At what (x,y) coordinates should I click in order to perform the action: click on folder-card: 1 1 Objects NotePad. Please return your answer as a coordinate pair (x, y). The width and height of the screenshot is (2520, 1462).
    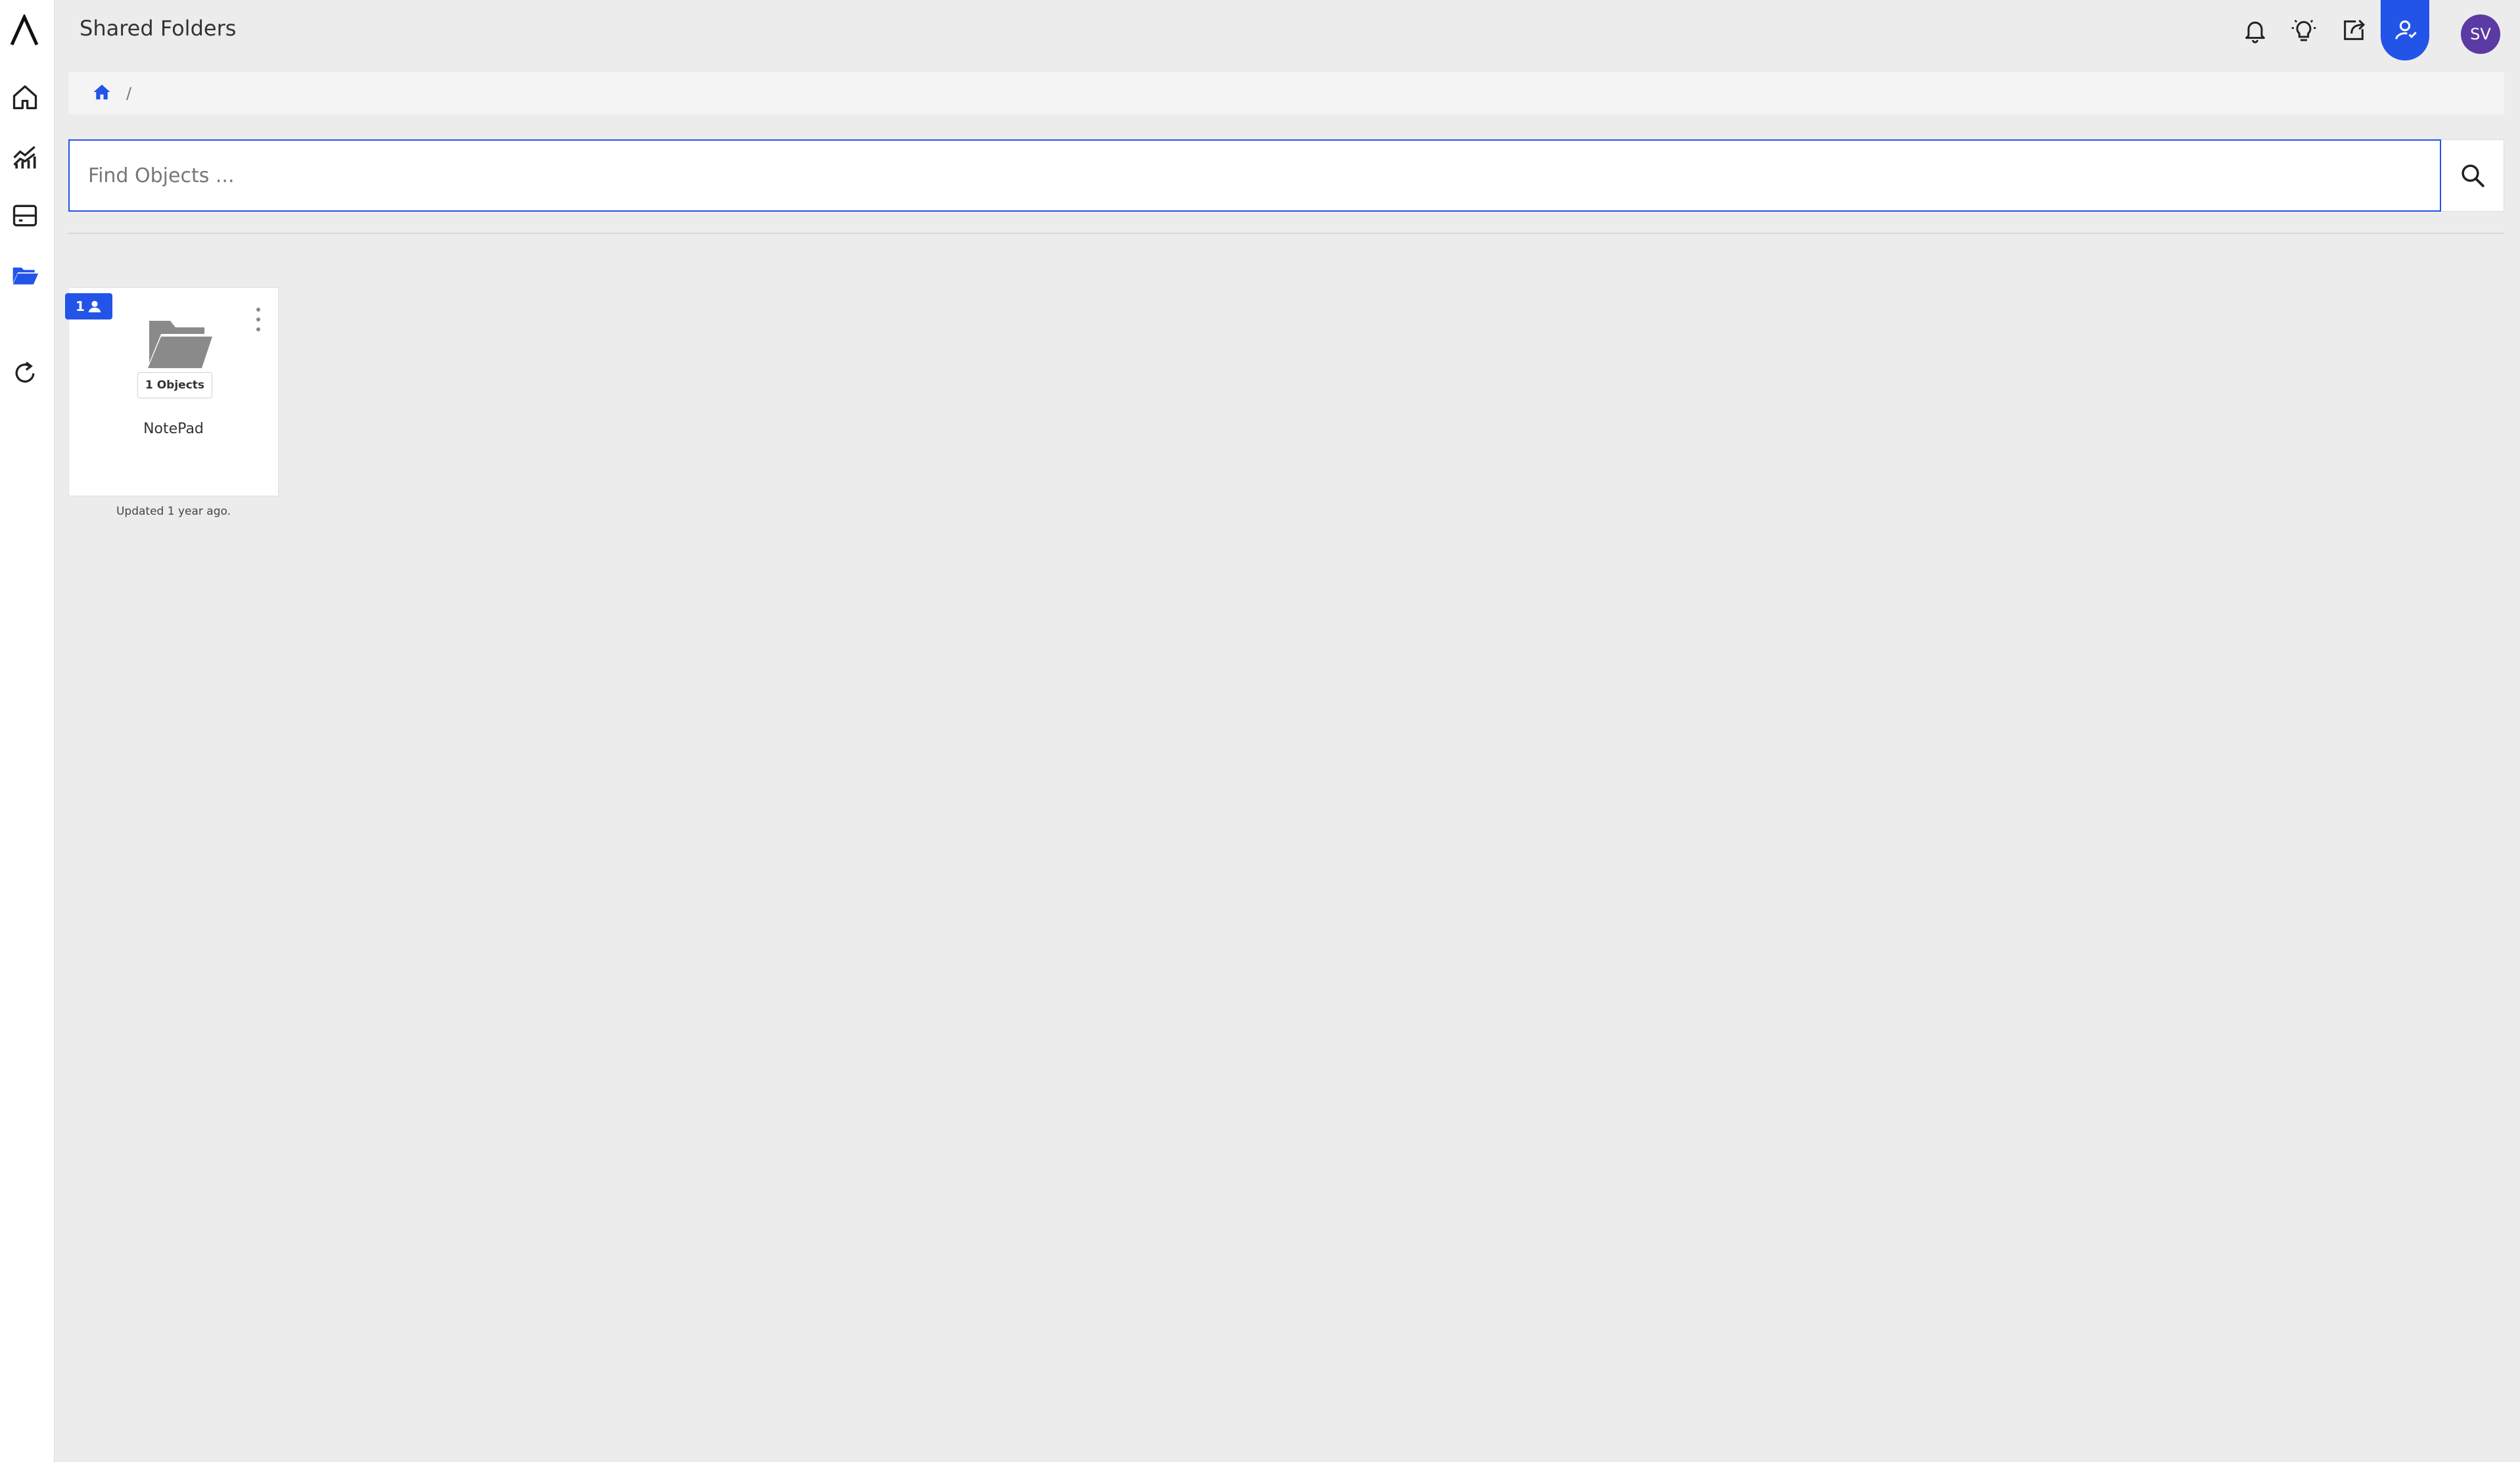
    Looking at the image, I should click on (172, 392).